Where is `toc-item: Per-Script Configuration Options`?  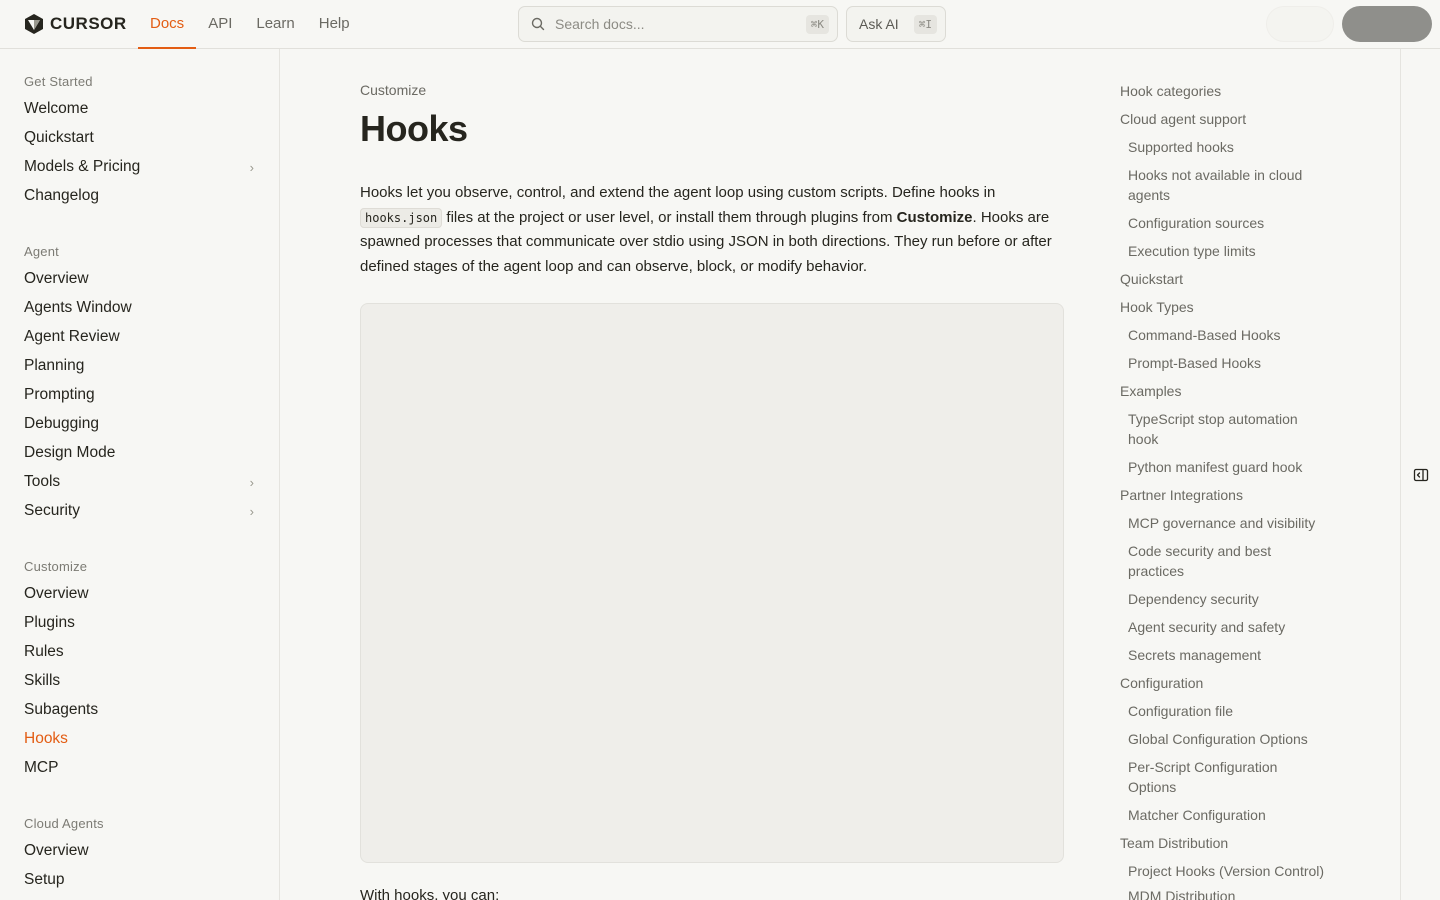
toc-item: Per-Script Configuration Options is located at coordinates (1228, 777).